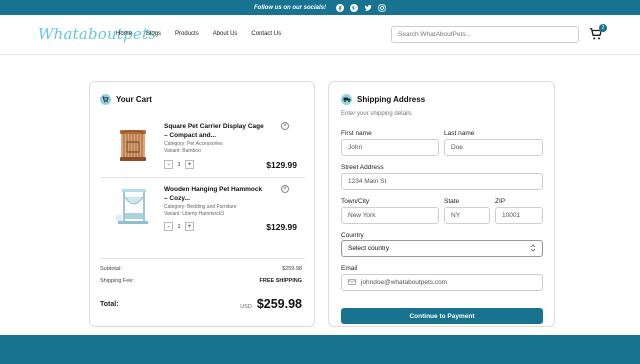 This screenshot has height=364, width=640. What do you see at coordinates (467, 215) in the screenshot?
I see `state-field: NY` at bounding box center [467, 215].